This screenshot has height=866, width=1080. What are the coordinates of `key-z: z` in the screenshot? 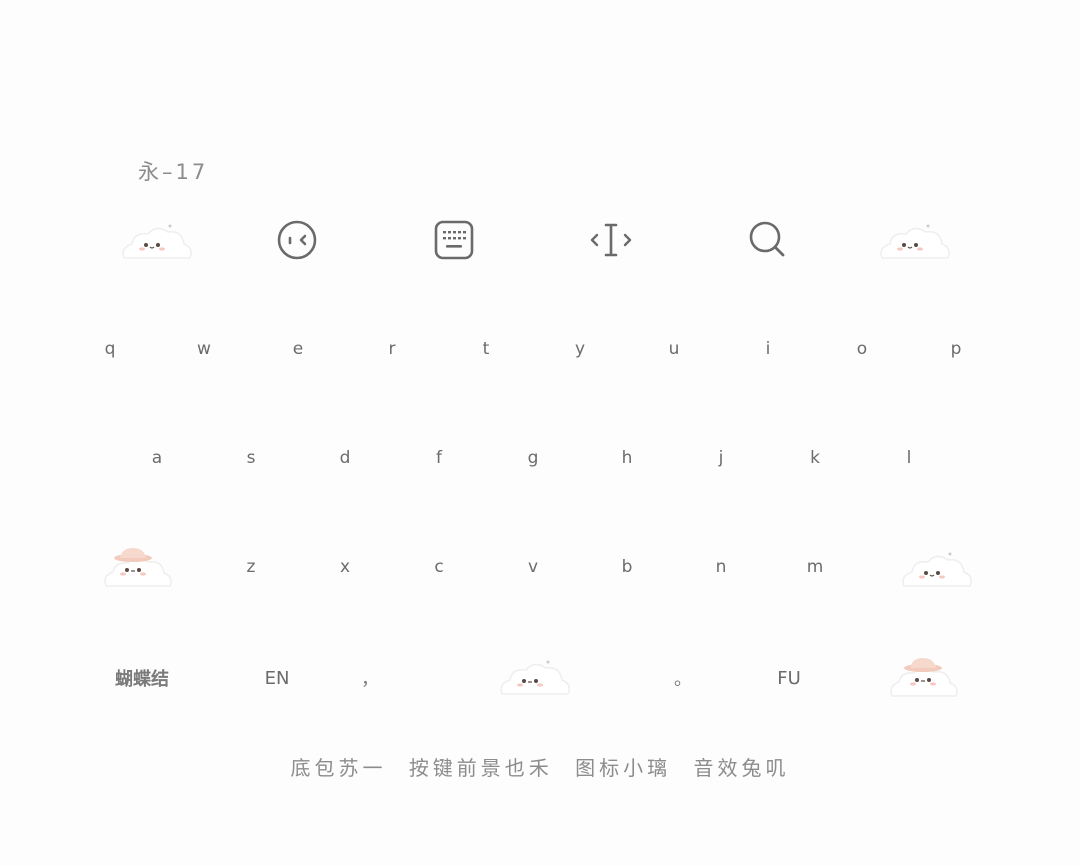 It's located at (251, 567).